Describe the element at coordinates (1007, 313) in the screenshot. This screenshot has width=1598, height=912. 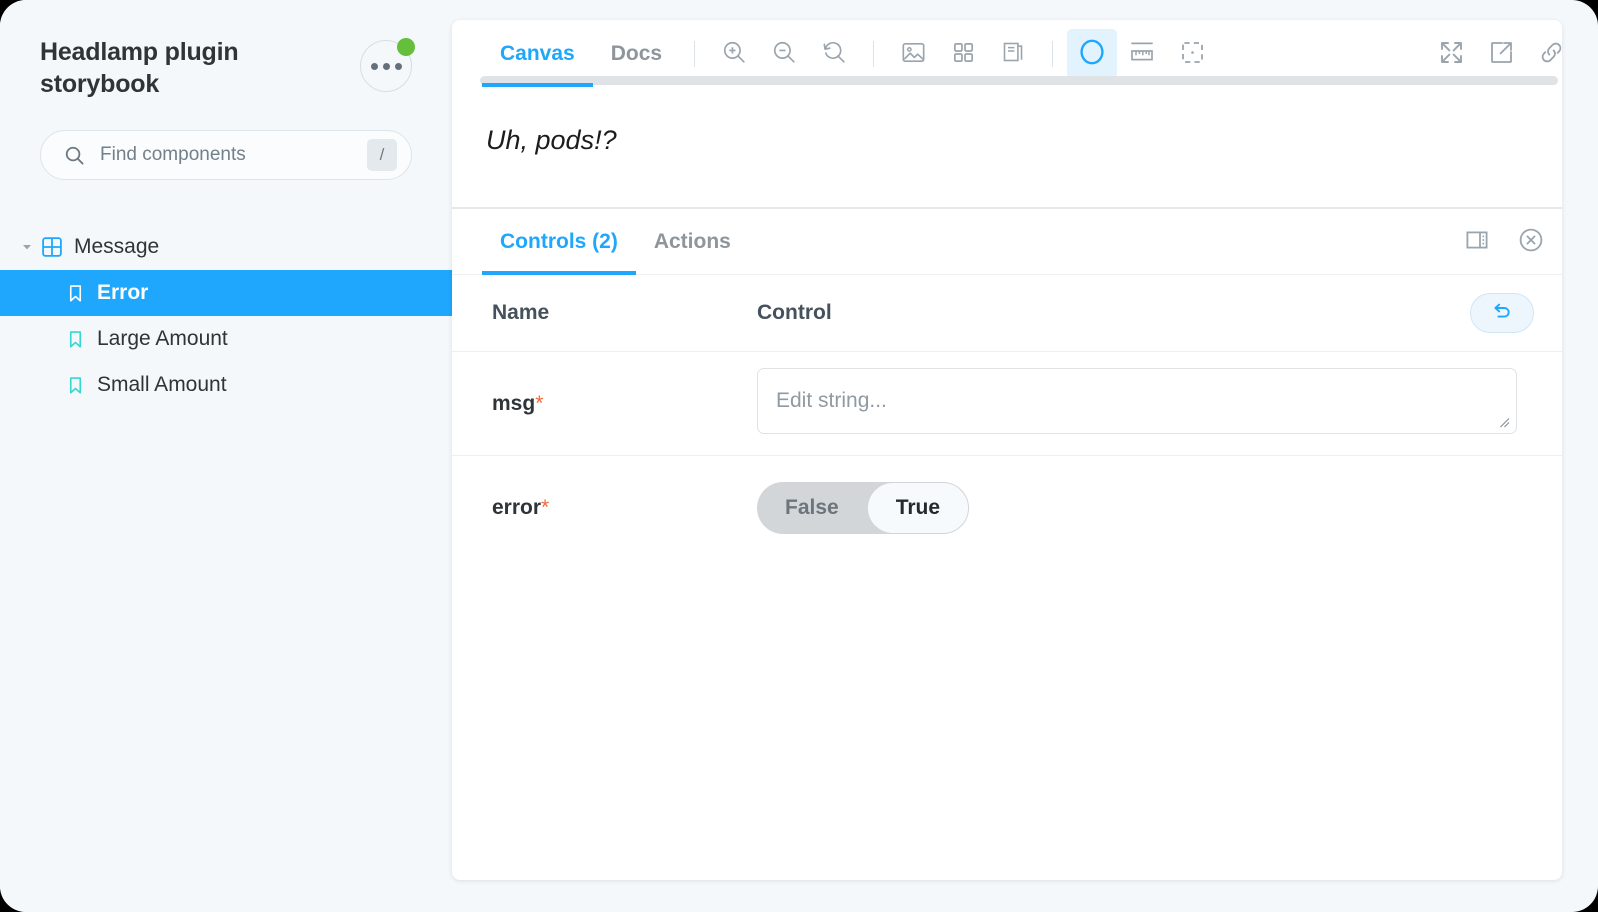
I see `controls-table-header: Name Control` at that location.